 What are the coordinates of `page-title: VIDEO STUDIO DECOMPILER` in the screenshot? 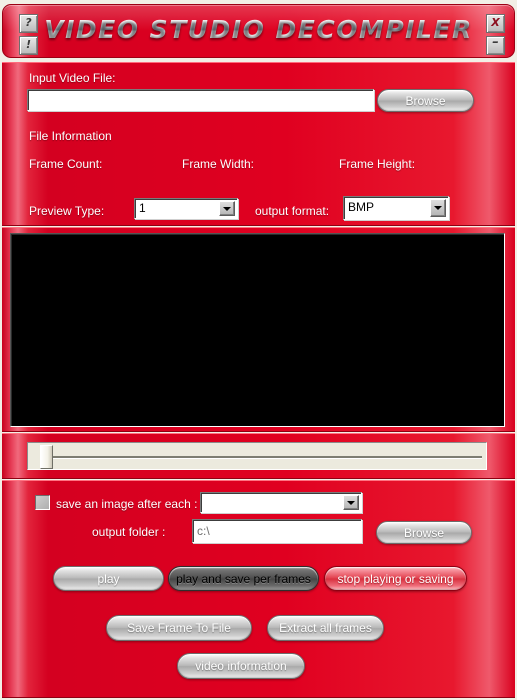 It's located at (258, 29).